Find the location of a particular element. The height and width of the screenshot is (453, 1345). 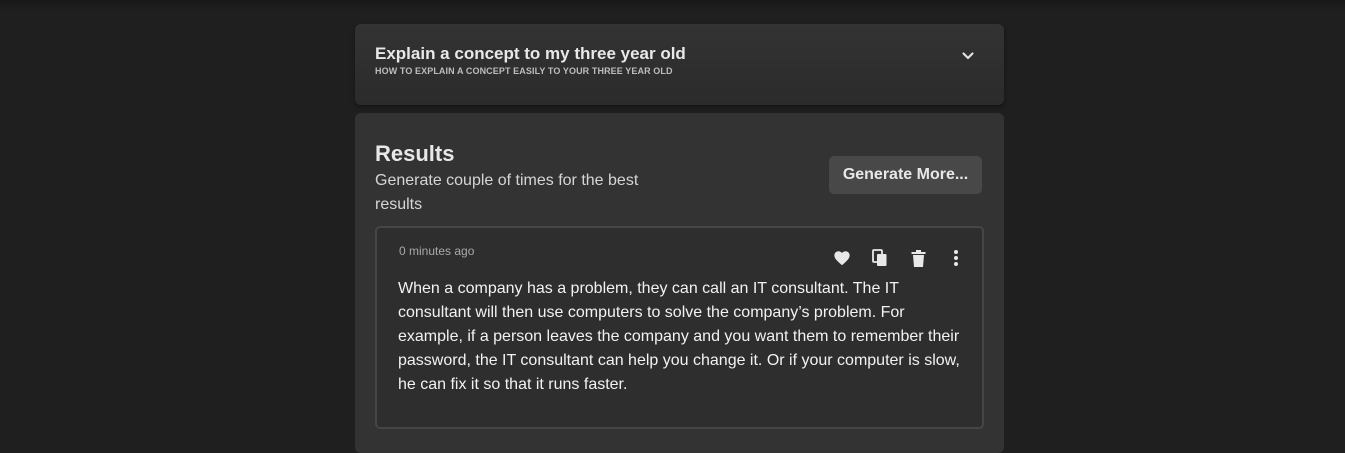

heart-icon is located at coordinates (842, 258).